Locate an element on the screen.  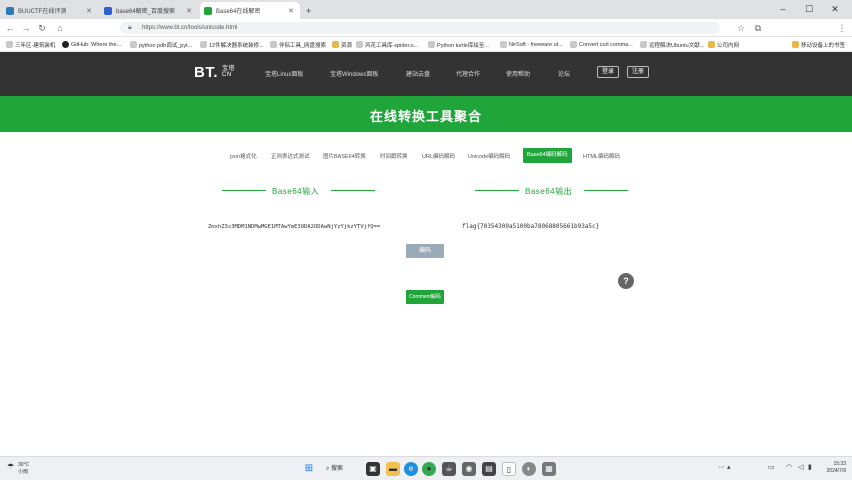
register-button: 注册 is located at coordinates (638, 72).